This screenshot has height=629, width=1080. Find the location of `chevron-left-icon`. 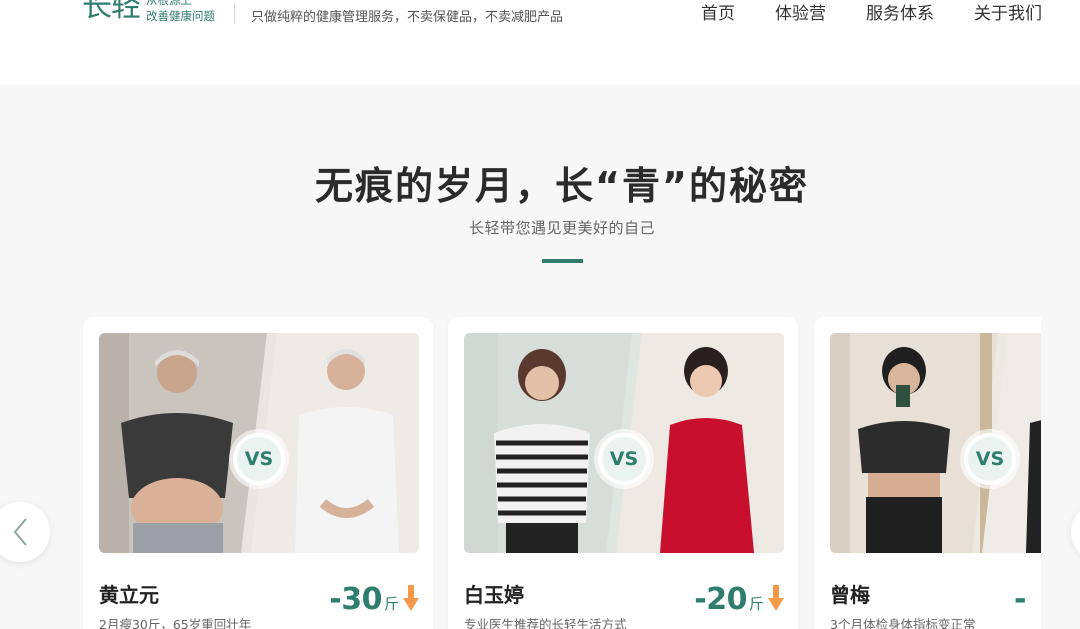

chevron-left-icon is located at coordinates (20, 532).